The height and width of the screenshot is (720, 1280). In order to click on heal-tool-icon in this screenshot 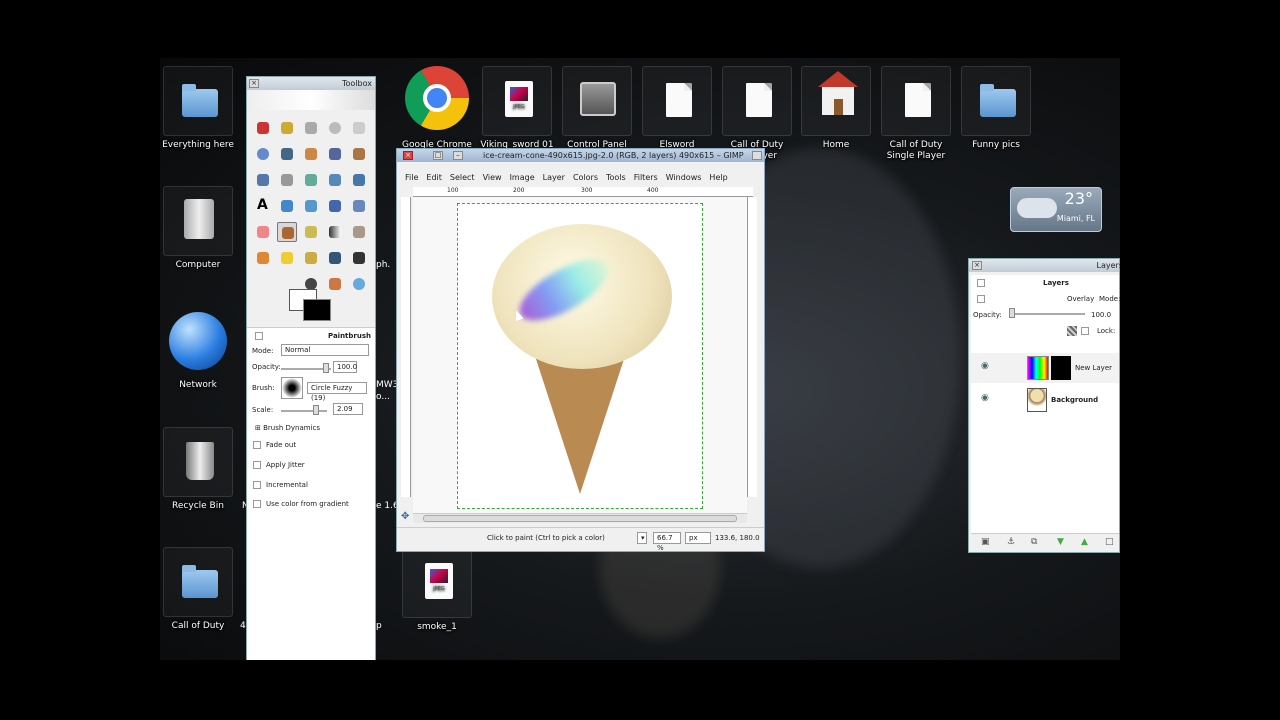, I will do `click(287, 258)`.